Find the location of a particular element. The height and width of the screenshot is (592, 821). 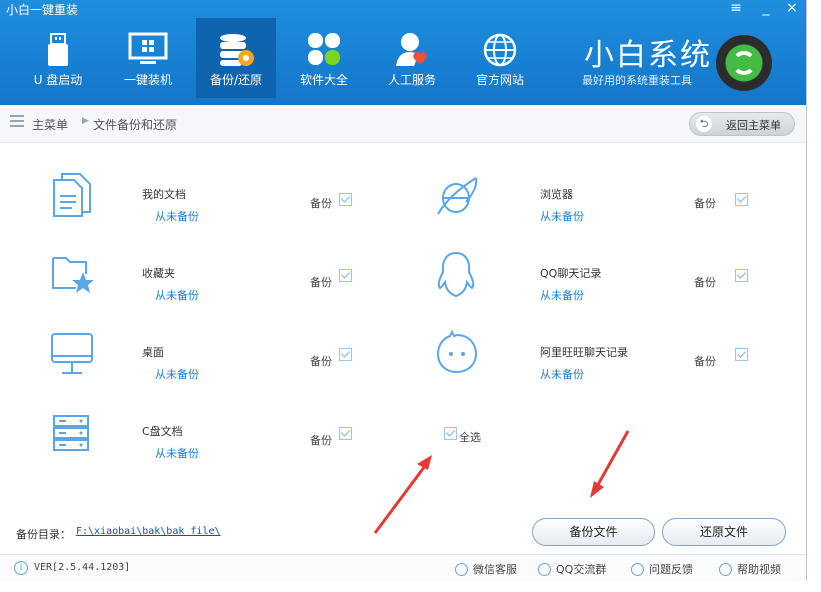

wangwang-icon is located at coordinates (457, 352).